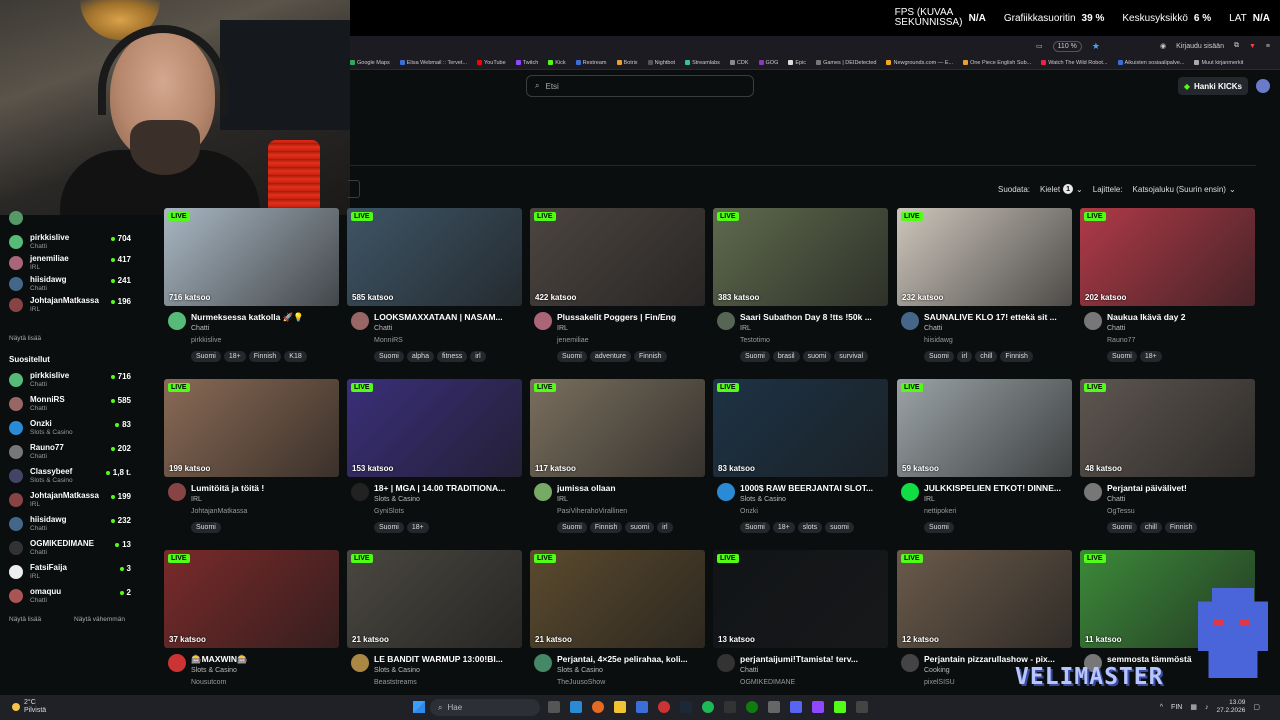 This screenshot has width=1280, height=720. What do you see at coordinates (265, 488) in the screenshot?
I see `stream-title: Lumitöitä ja töitä !` at bounding box center [265, 488].